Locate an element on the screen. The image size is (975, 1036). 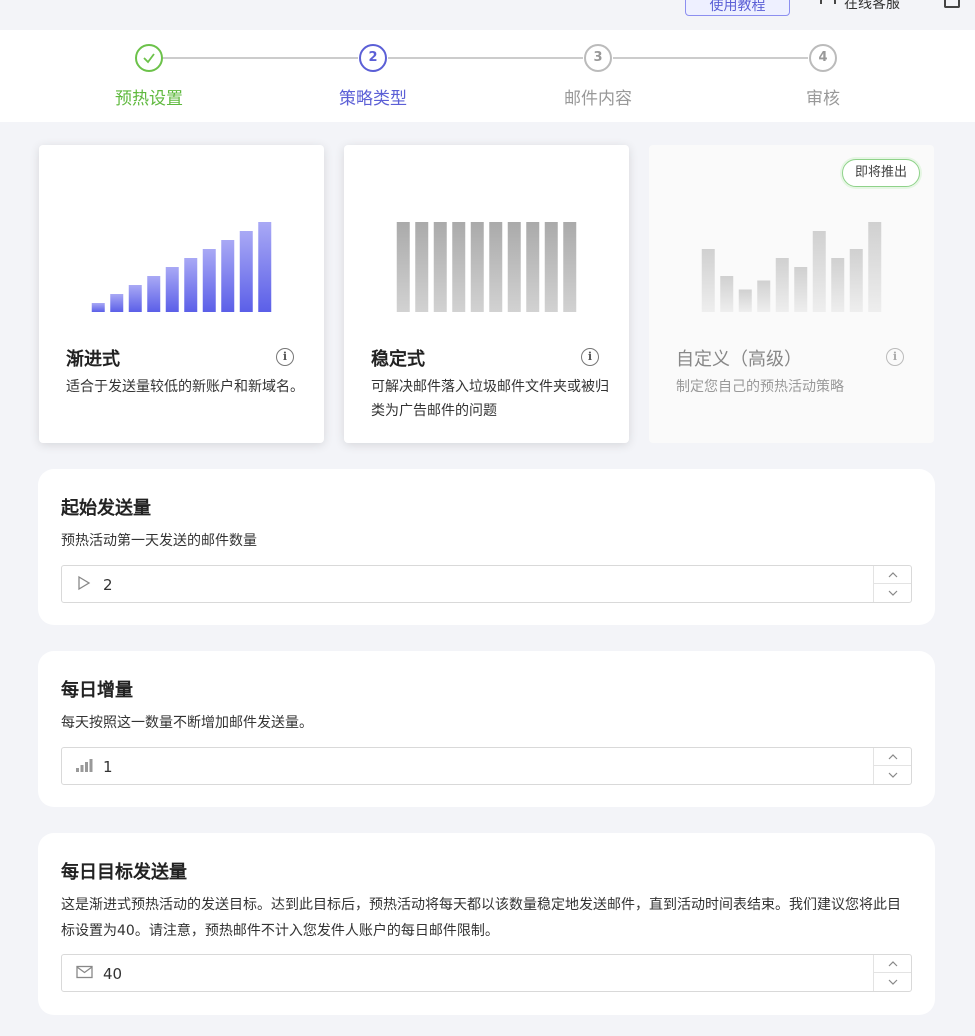
online-service-label: 在线客服 is located at coordinates (872, 6).